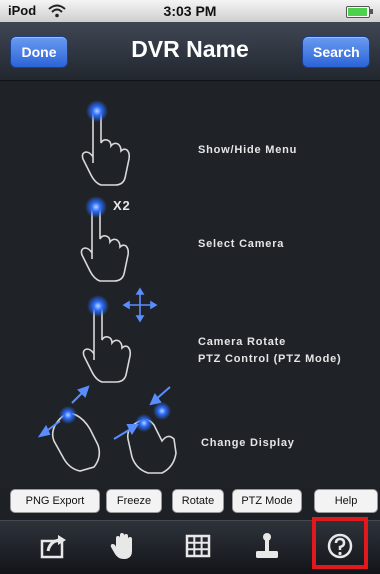 The height and width of the screenshot is (574, 380). I want to click on battery-icon, so click(359, 12).